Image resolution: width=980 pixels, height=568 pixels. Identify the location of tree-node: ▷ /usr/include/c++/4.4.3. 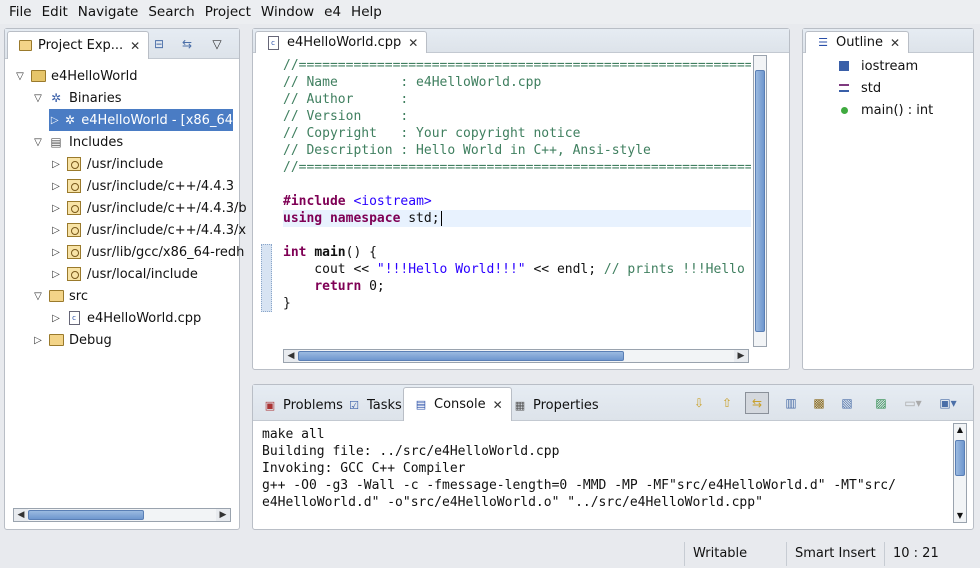
(141, 186).